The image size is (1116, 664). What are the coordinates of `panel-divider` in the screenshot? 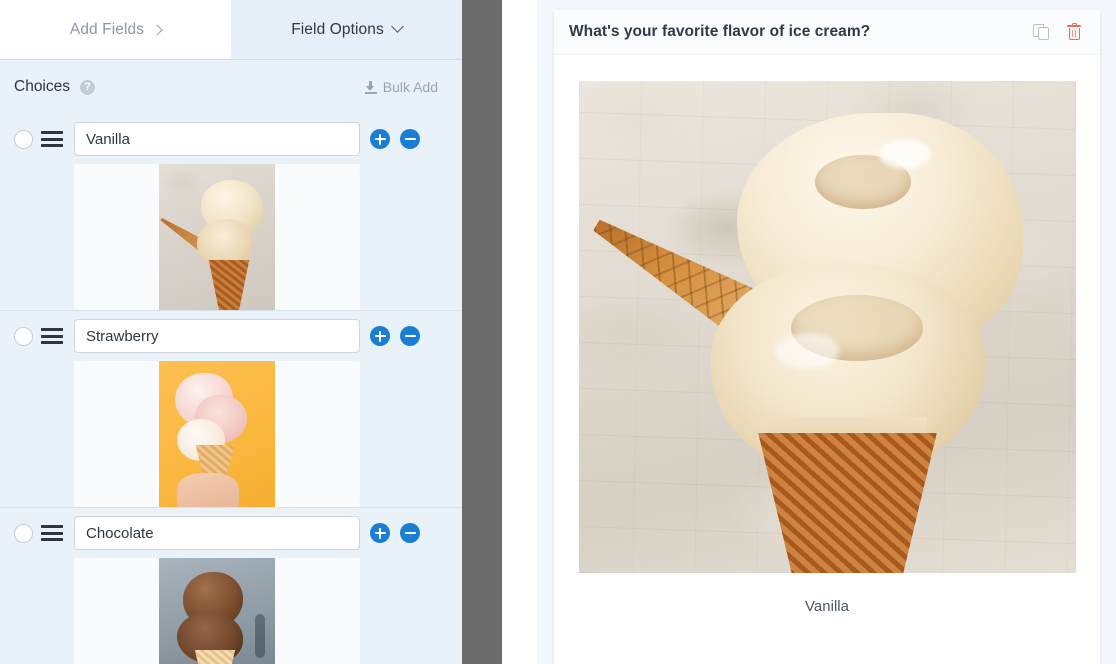 It's located at (482, 332).